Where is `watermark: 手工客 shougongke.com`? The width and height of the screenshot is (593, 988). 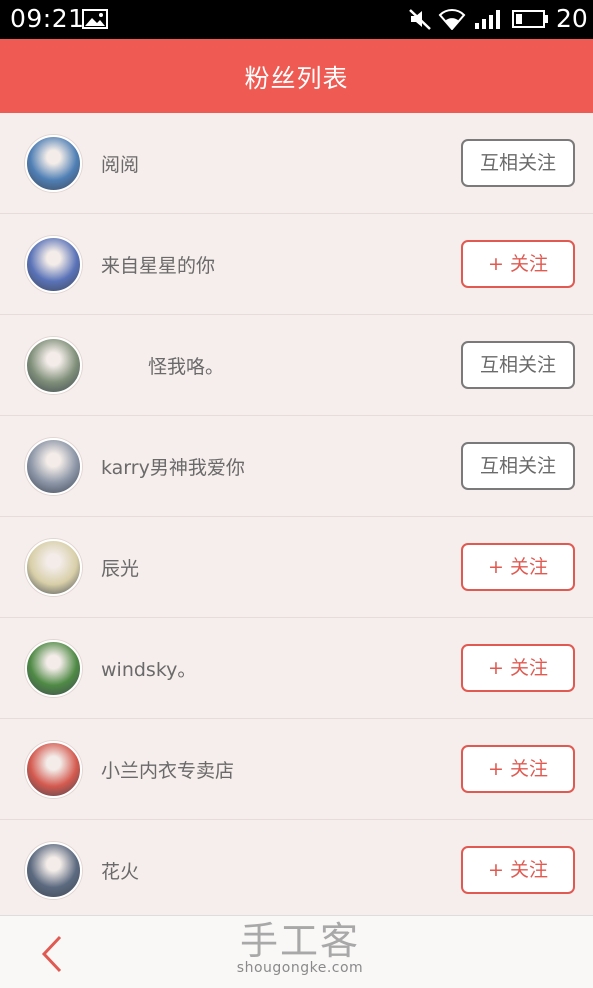
watermark: 手工客 shougongke.com is located at coordinates (300, 946).